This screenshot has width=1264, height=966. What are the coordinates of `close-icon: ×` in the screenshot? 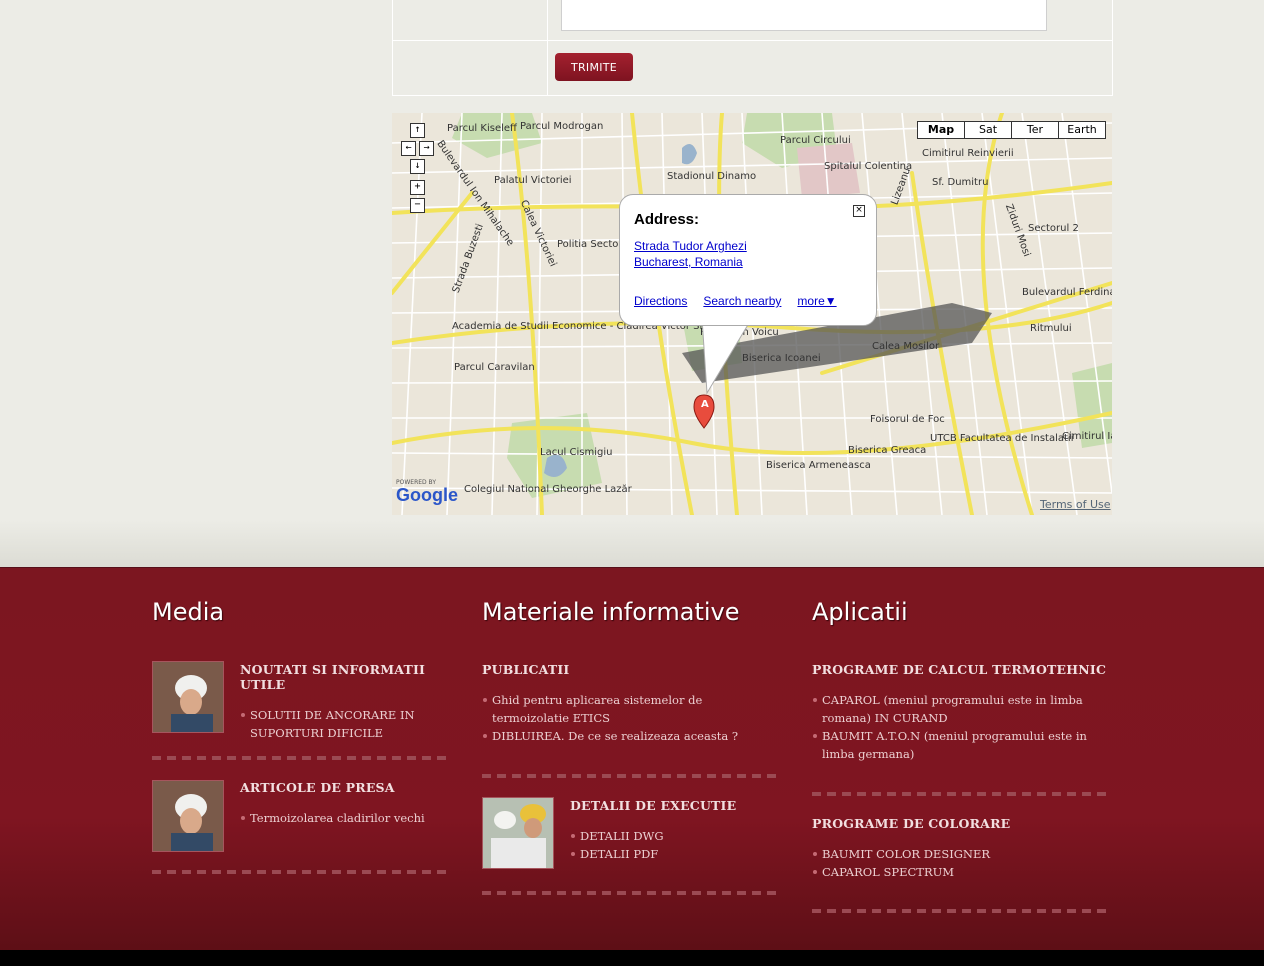 It's located at (859, 211).